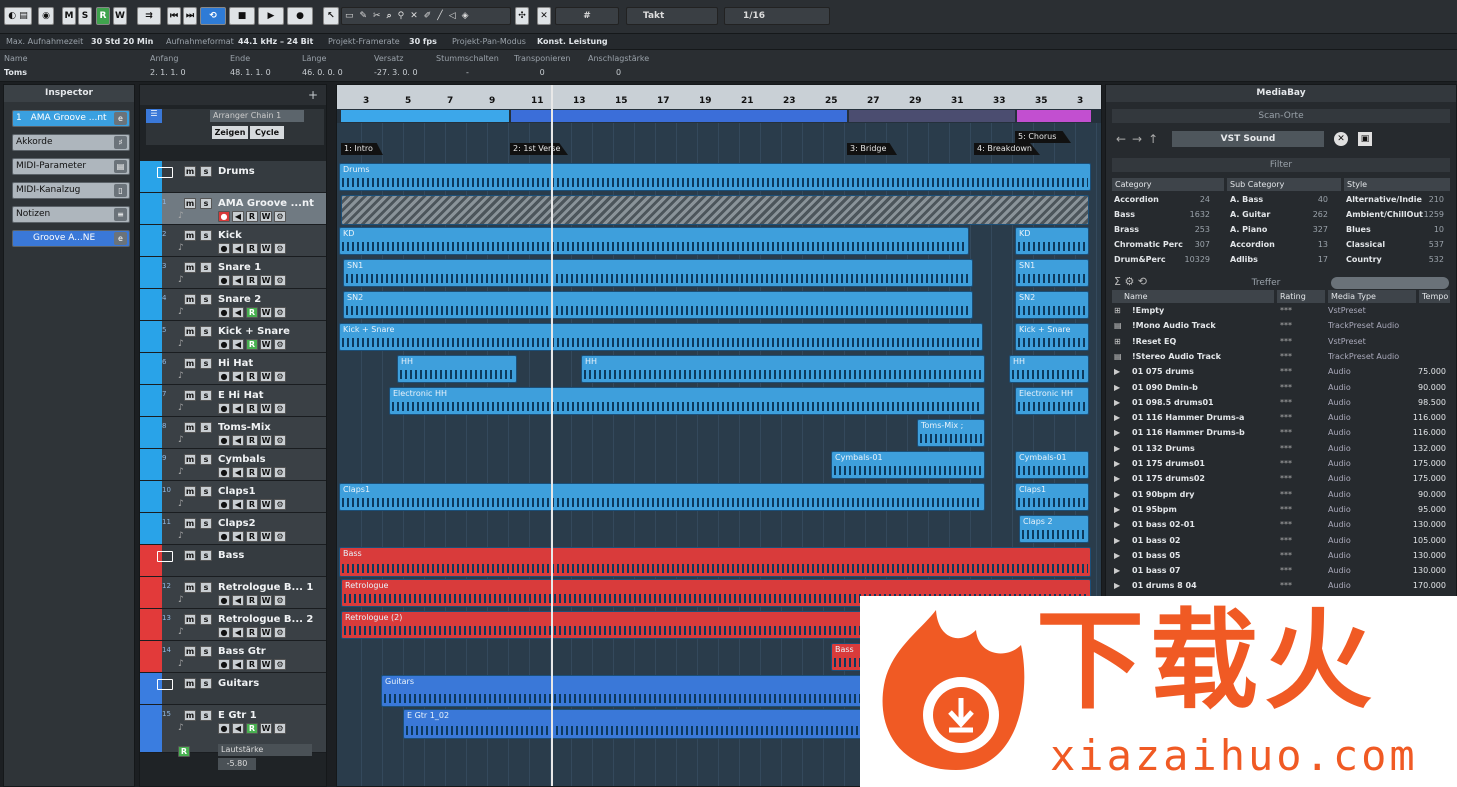 The height and width of the screenshot is (787, 1457). What do you see at coordinates (1395, 247) in the screenshot?
I see `filter-item: Classical 537` at bounding box center [1395, 247].